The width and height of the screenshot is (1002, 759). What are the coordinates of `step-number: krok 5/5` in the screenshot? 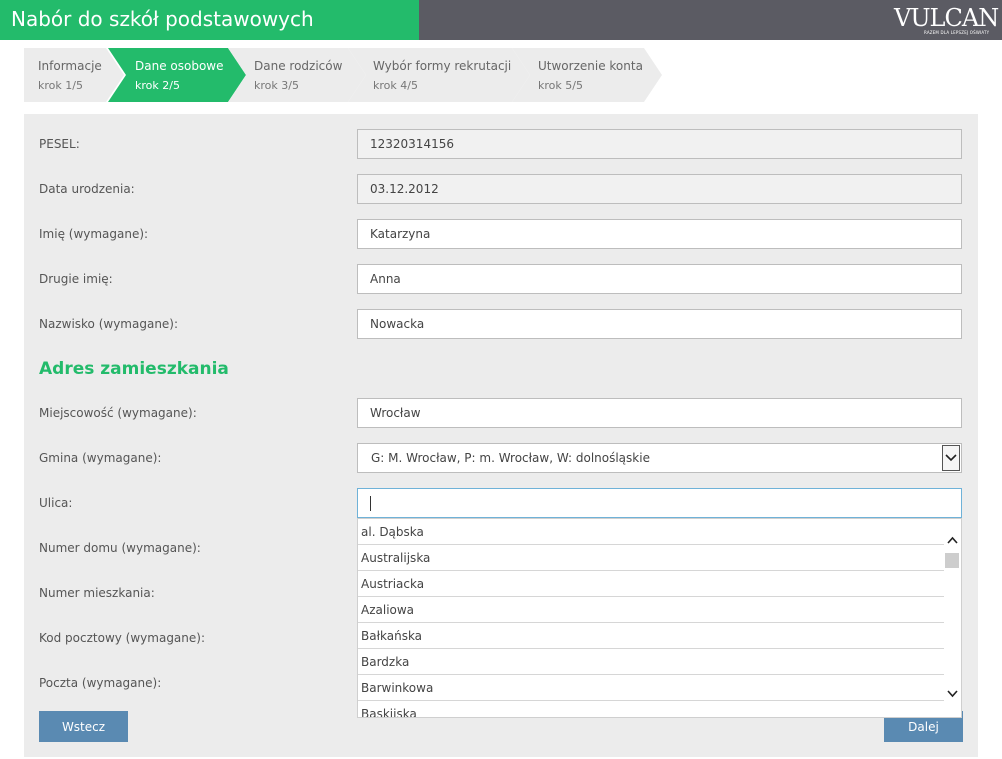 It's located at (560, 85).